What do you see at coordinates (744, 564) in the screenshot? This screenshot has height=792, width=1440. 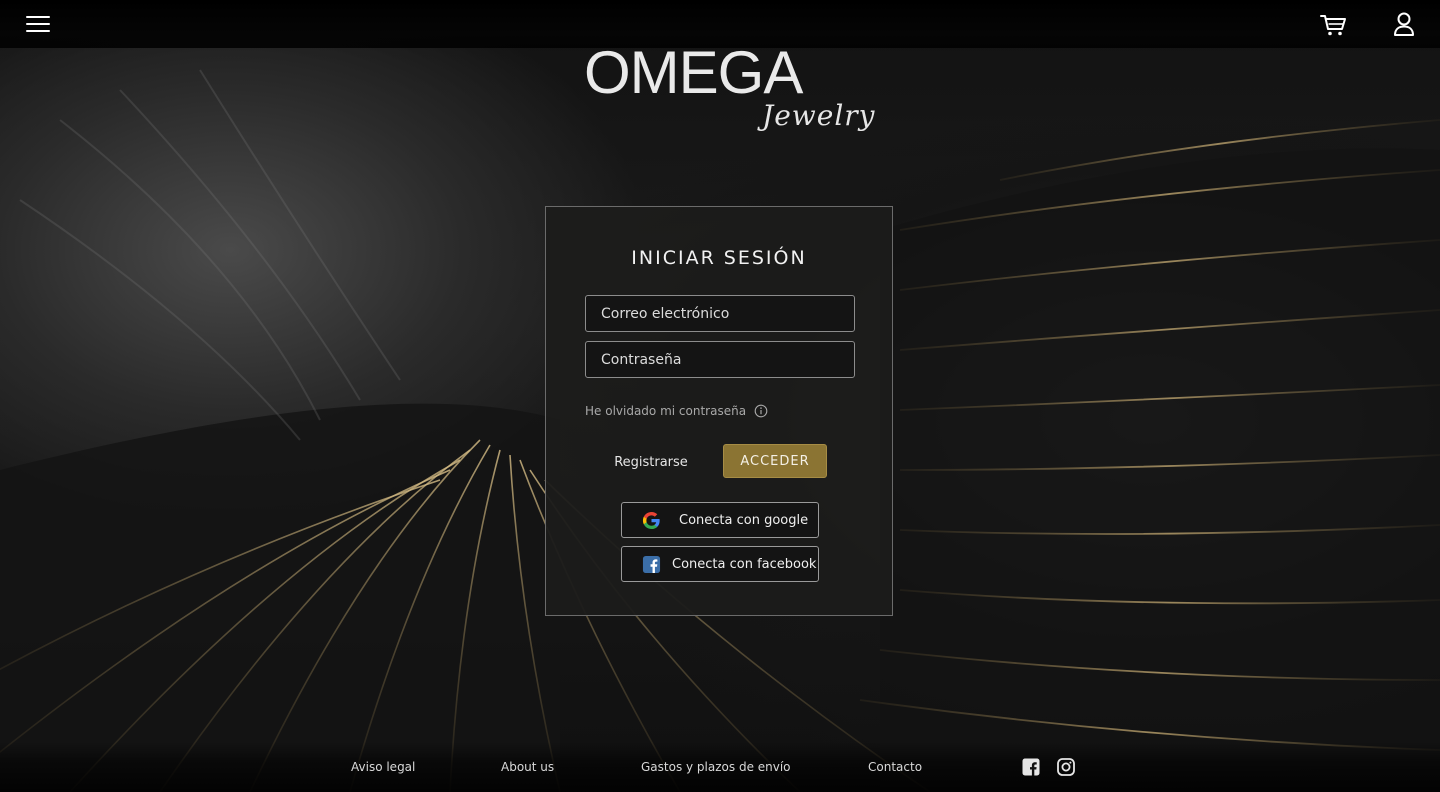 I see `facebook-login-label: Conecta con facebook` at bounding box center [744, 564].